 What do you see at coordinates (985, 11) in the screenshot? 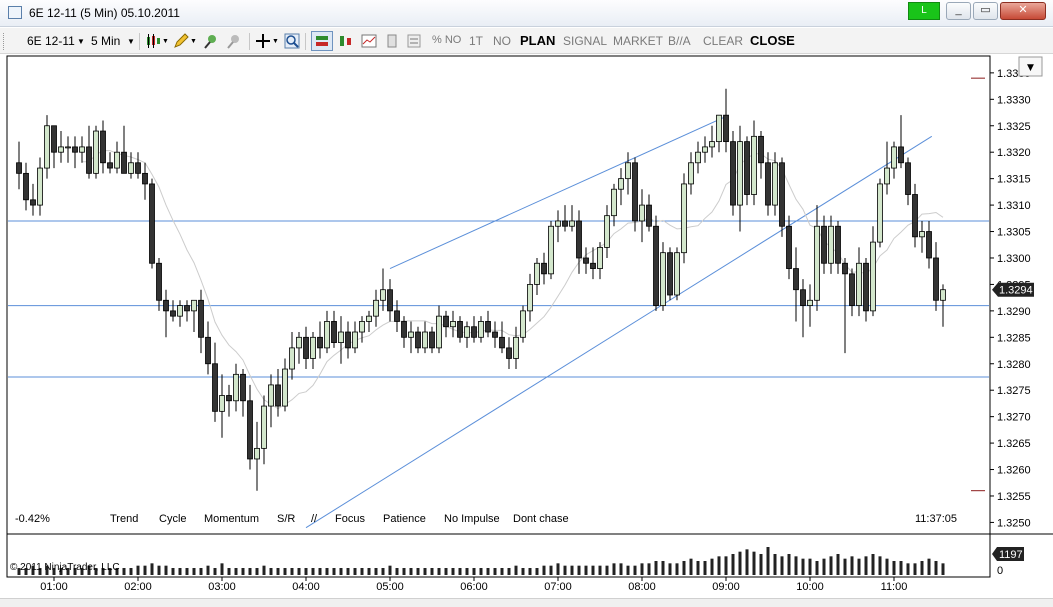
I see `restore-button: ▭` at bounding box center [985, 11].